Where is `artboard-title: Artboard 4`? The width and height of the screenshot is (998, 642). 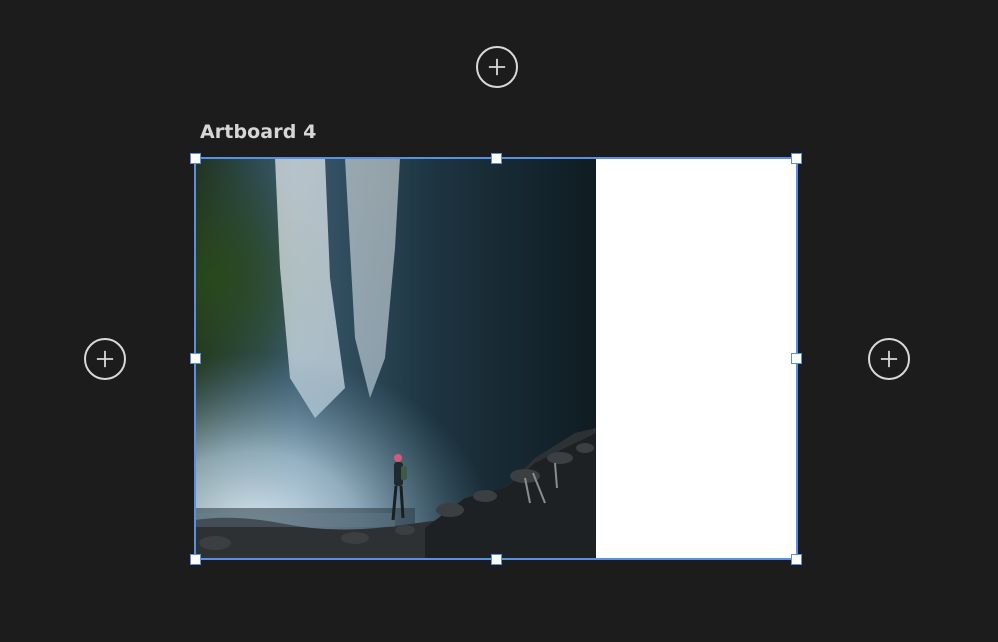
artboard-title: Artboard 4 is located at coordinates (258, 132).